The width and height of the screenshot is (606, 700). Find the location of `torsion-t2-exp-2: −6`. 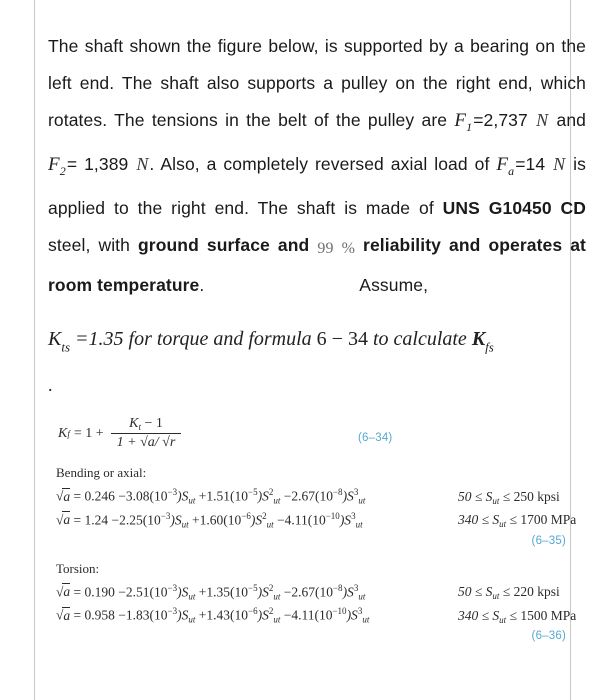

torsion-t2-exp-2: −6 is located at coordinates (253, 611).